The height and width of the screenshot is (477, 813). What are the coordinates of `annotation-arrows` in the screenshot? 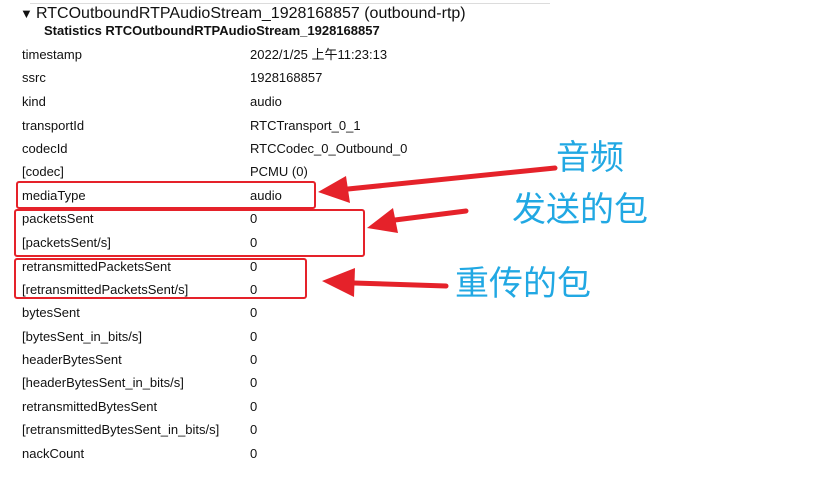 It's located at (438, 231).